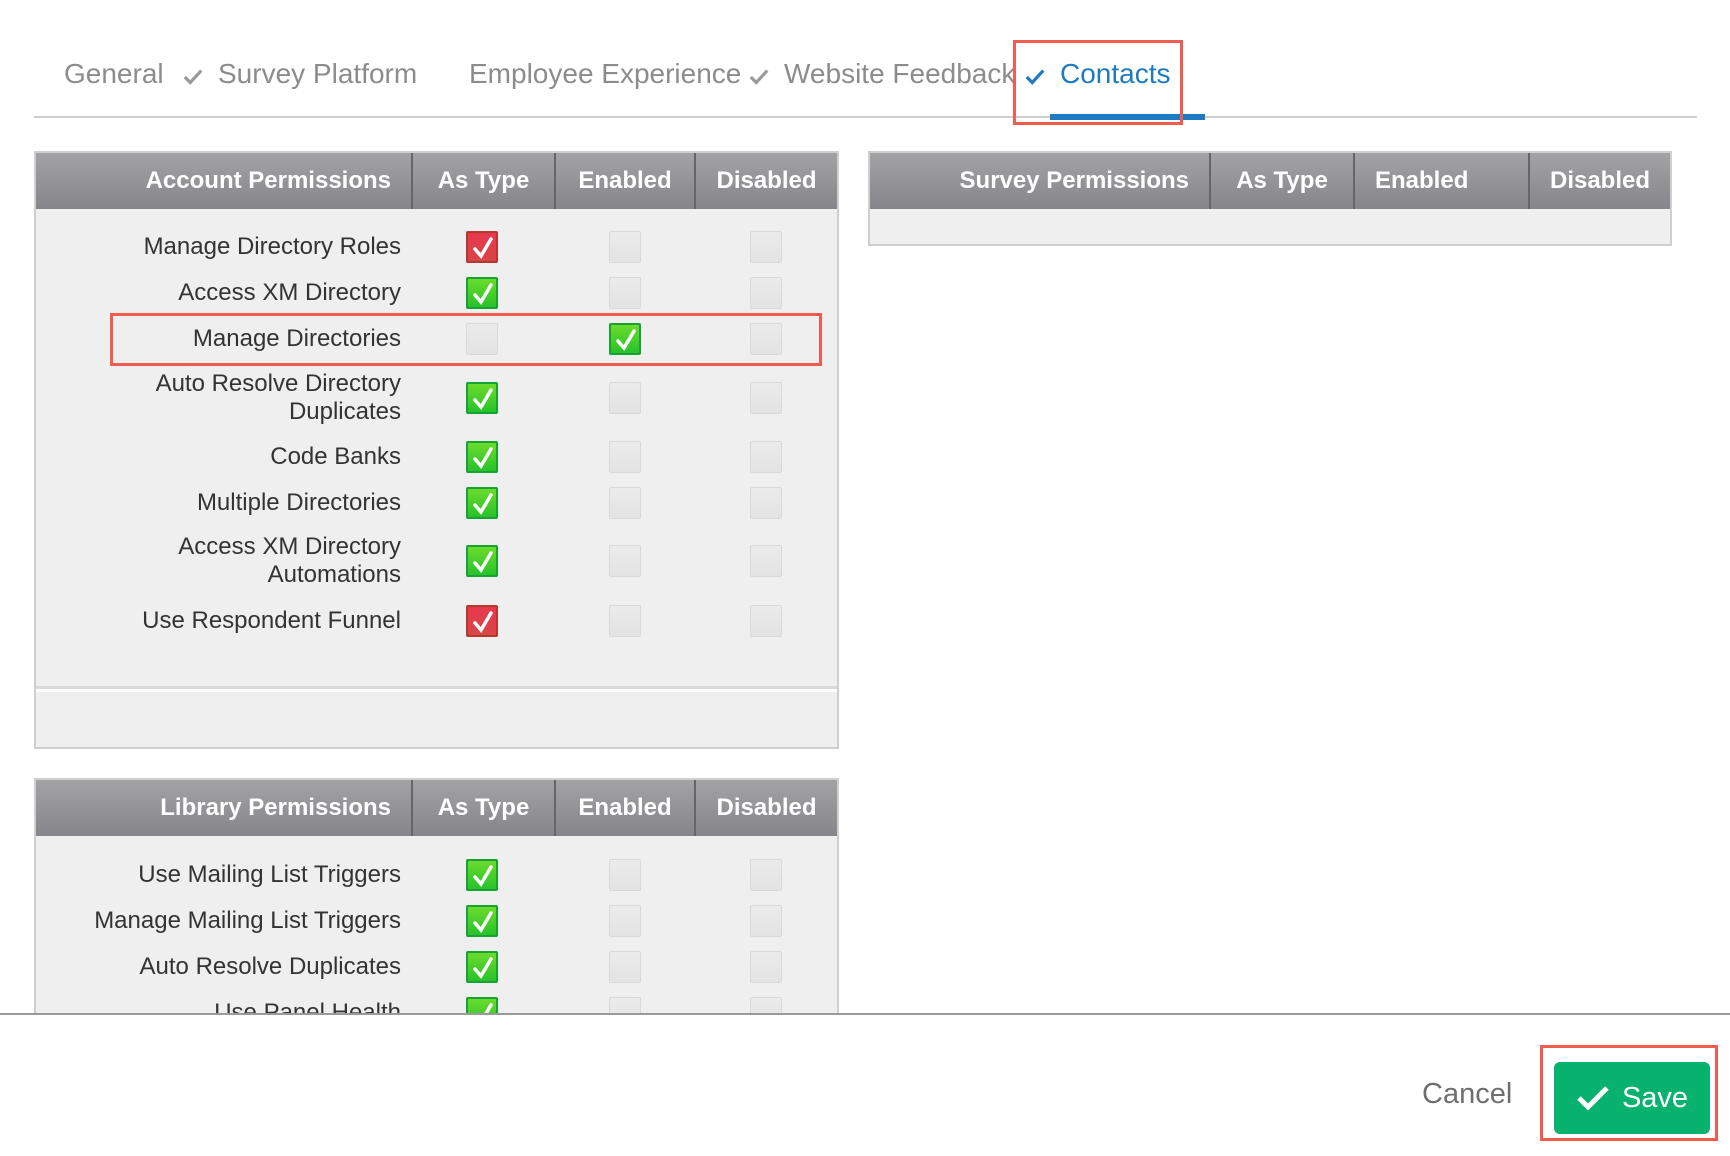 The height and width of the screenshot is (1156, 1730). Describe the element at coordinates (269, 874) in the screenshot. I see `permission-label: Use Mailing List Triggers` at that location.